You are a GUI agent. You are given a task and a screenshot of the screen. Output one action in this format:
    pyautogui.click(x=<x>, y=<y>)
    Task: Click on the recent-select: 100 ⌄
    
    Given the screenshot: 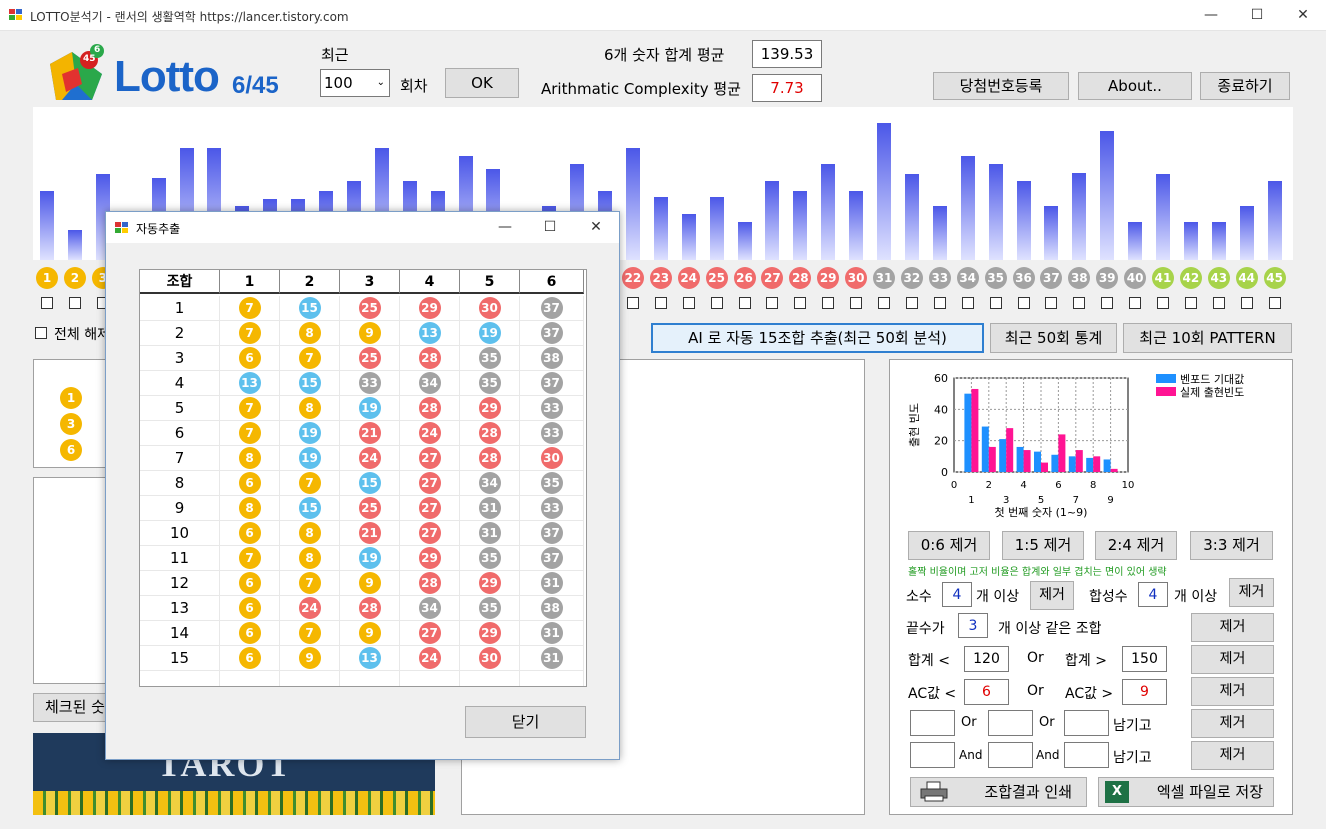 What is the action you would take?
    pyautogui.click(x=355, y=83)
    